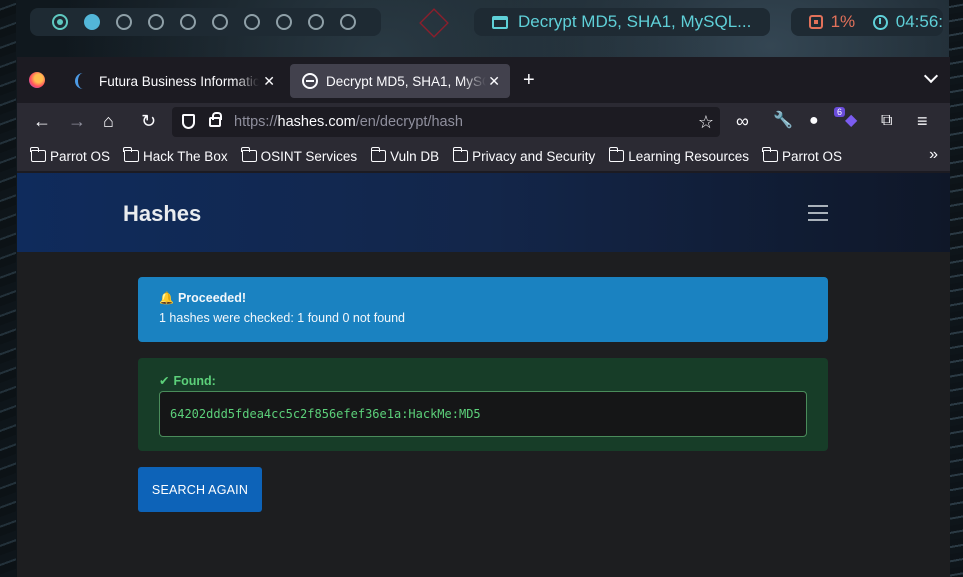 The width and height of the screenshot is (963, 577). I want to click on extension-badge: 6, so click(840, 112).